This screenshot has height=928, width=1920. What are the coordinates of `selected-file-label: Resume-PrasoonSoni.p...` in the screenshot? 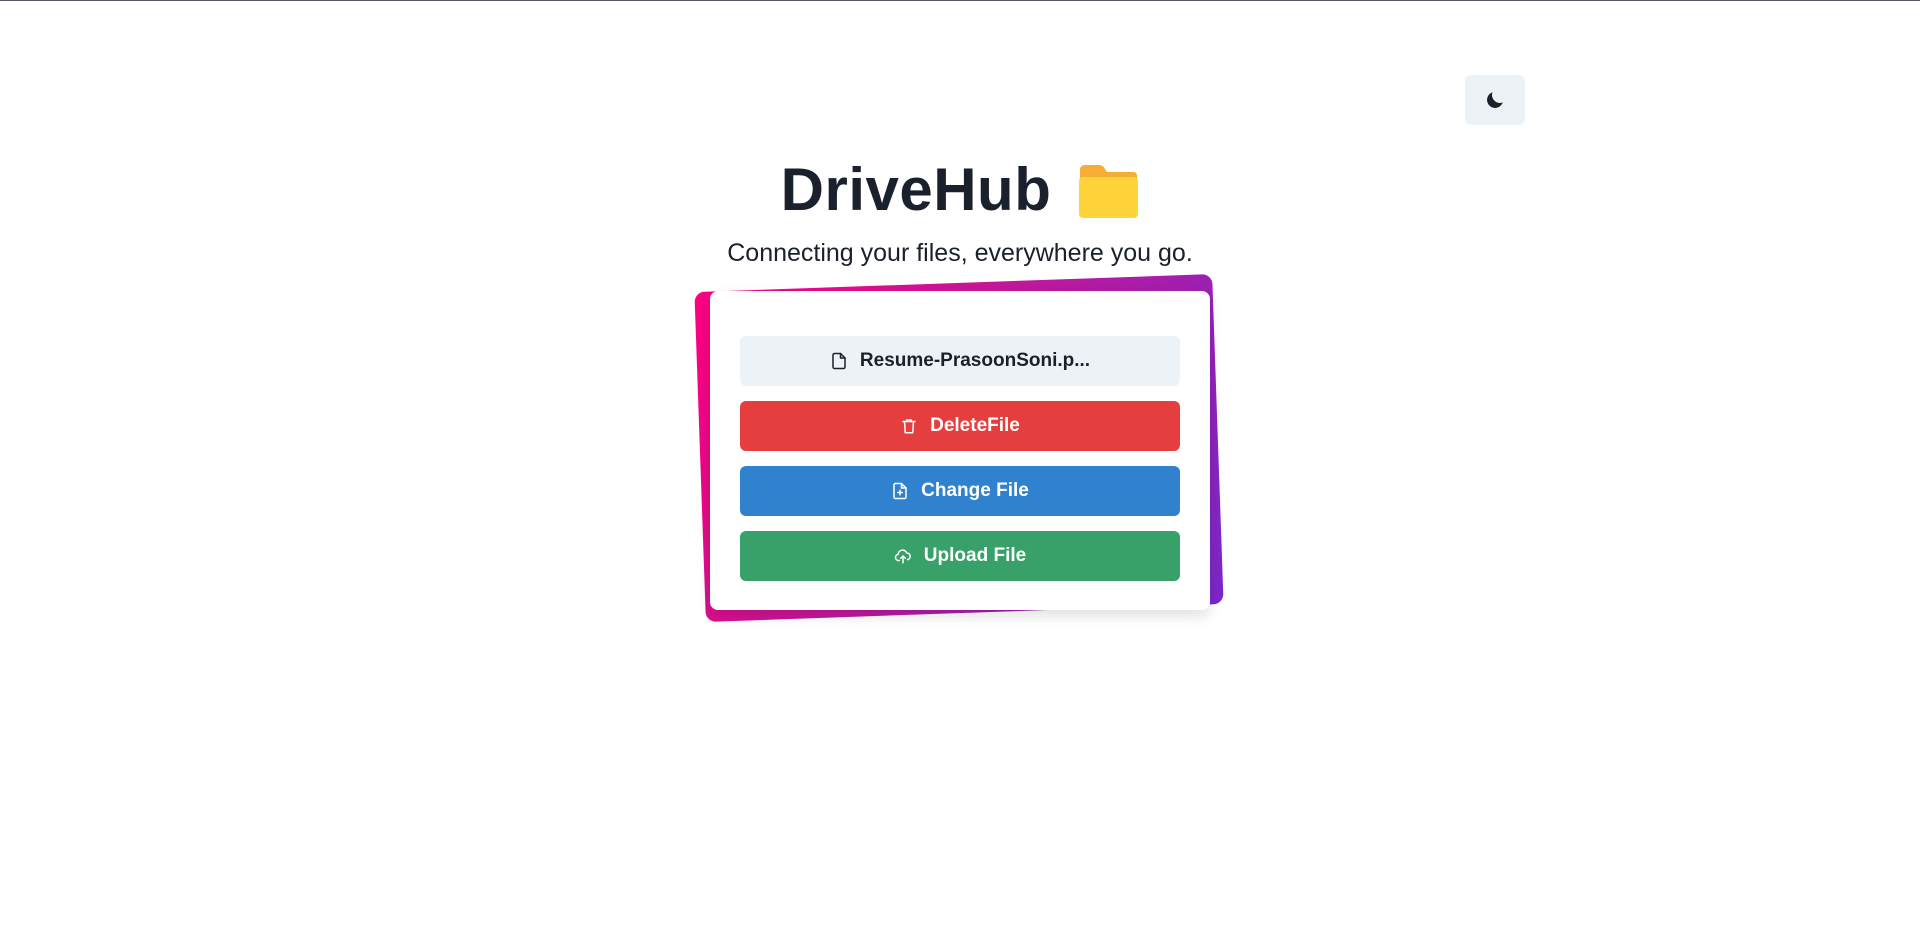 It's located at (975, 360).